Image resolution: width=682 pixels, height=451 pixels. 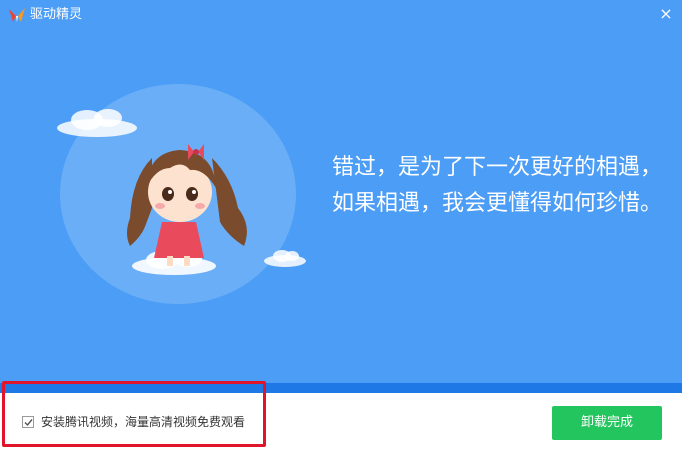 I want to click on close-button: ×, so click(x=666, y=14).